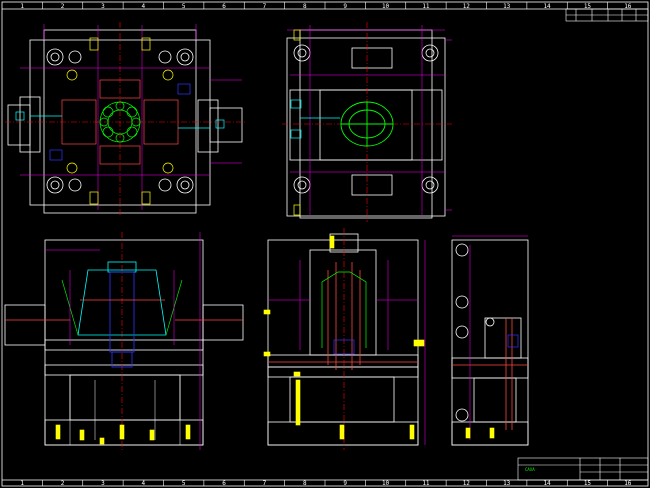 This screenshot has height=488, width=650. I want to click on section-view-center, so click(344, 339).